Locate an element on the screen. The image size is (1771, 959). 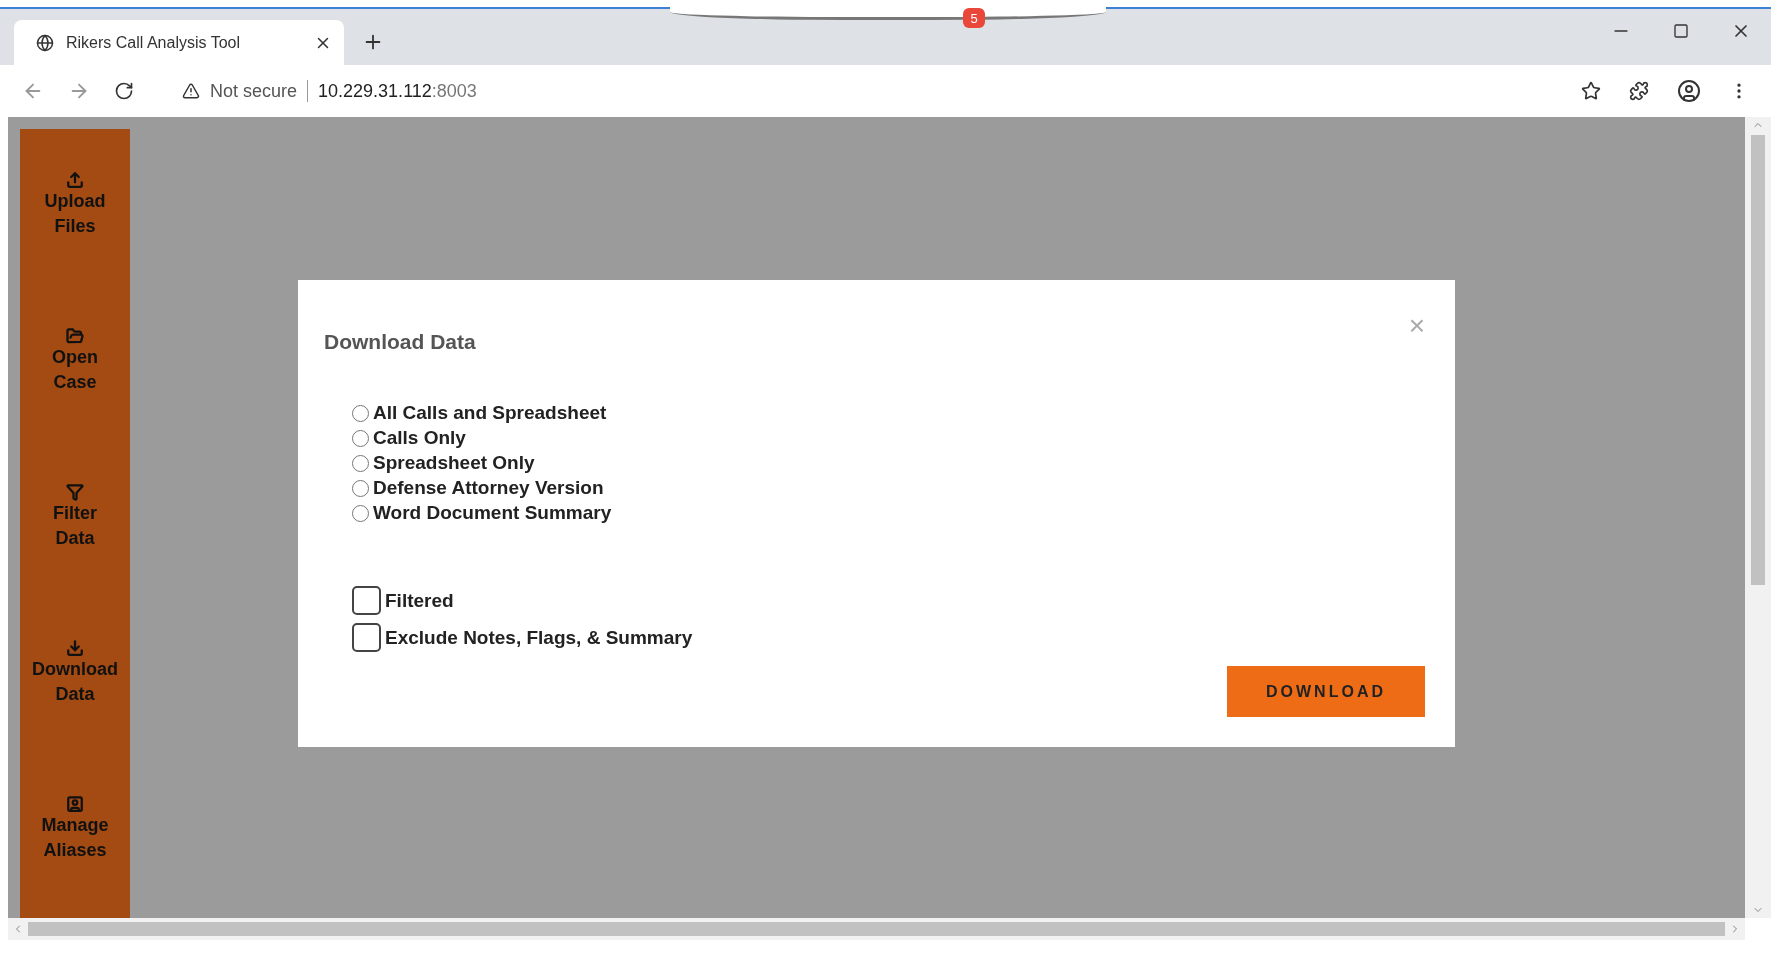
url-port: :8003 is located at coordinates (454, 91).